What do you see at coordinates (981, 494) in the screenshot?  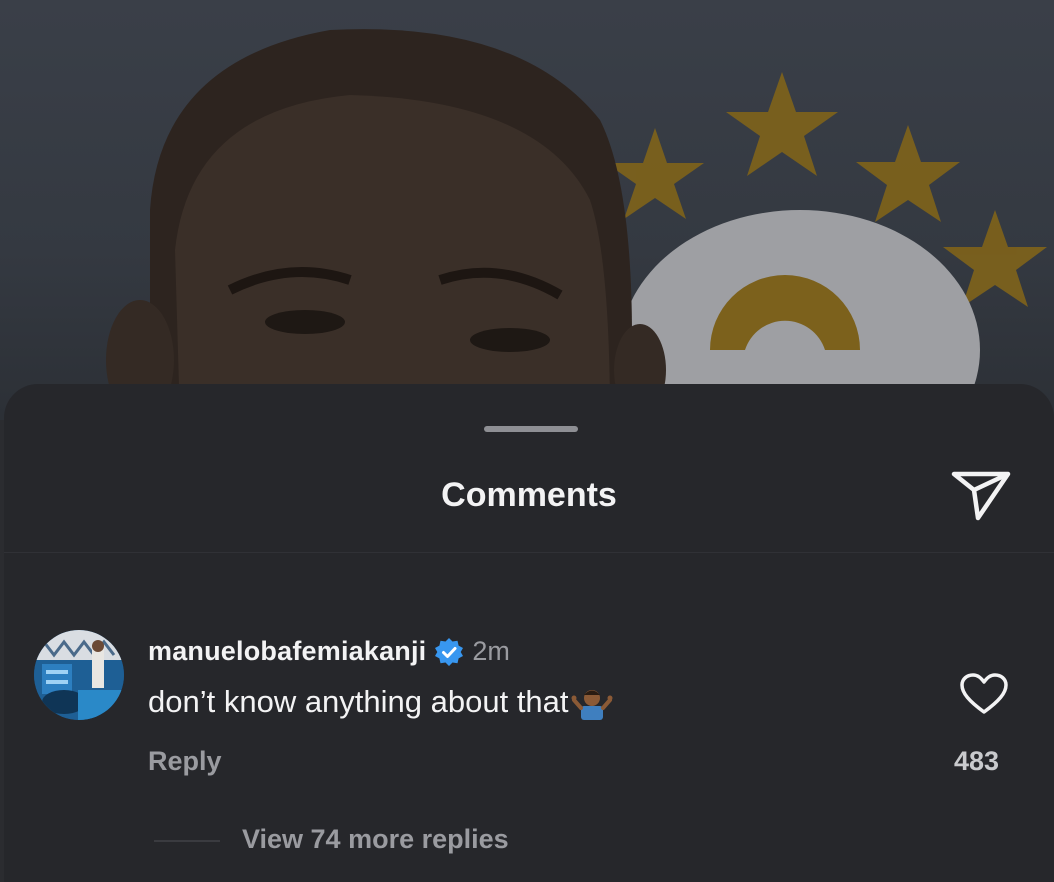 I see `share-send-icon` at bounding box center [981, 494].